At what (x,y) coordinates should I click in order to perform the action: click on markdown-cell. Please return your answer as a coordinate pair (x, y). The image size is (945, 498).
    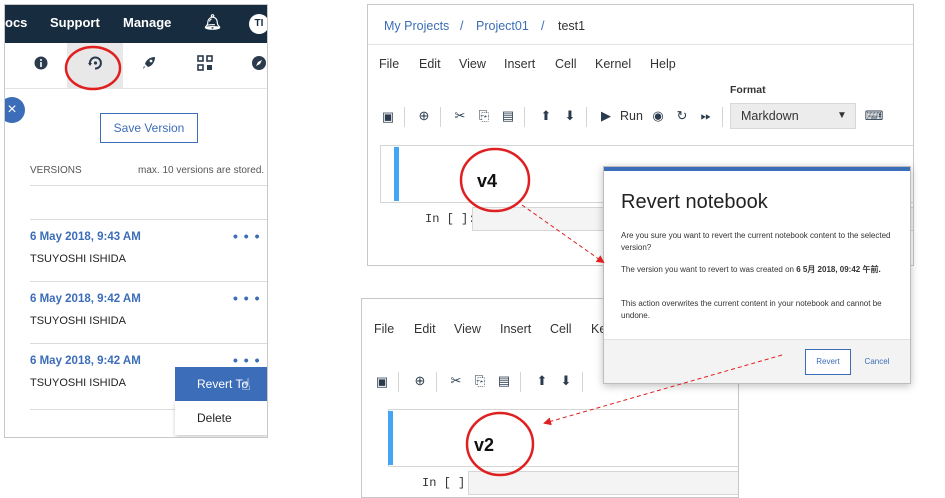
    Looking at the image, I should click on (563, 438).